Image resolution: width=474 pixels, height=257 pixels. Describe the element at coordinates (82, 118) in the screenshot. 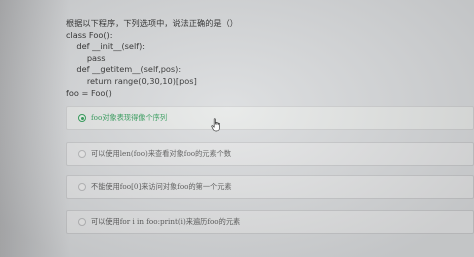

I see `radio-selected-icon` at that location.